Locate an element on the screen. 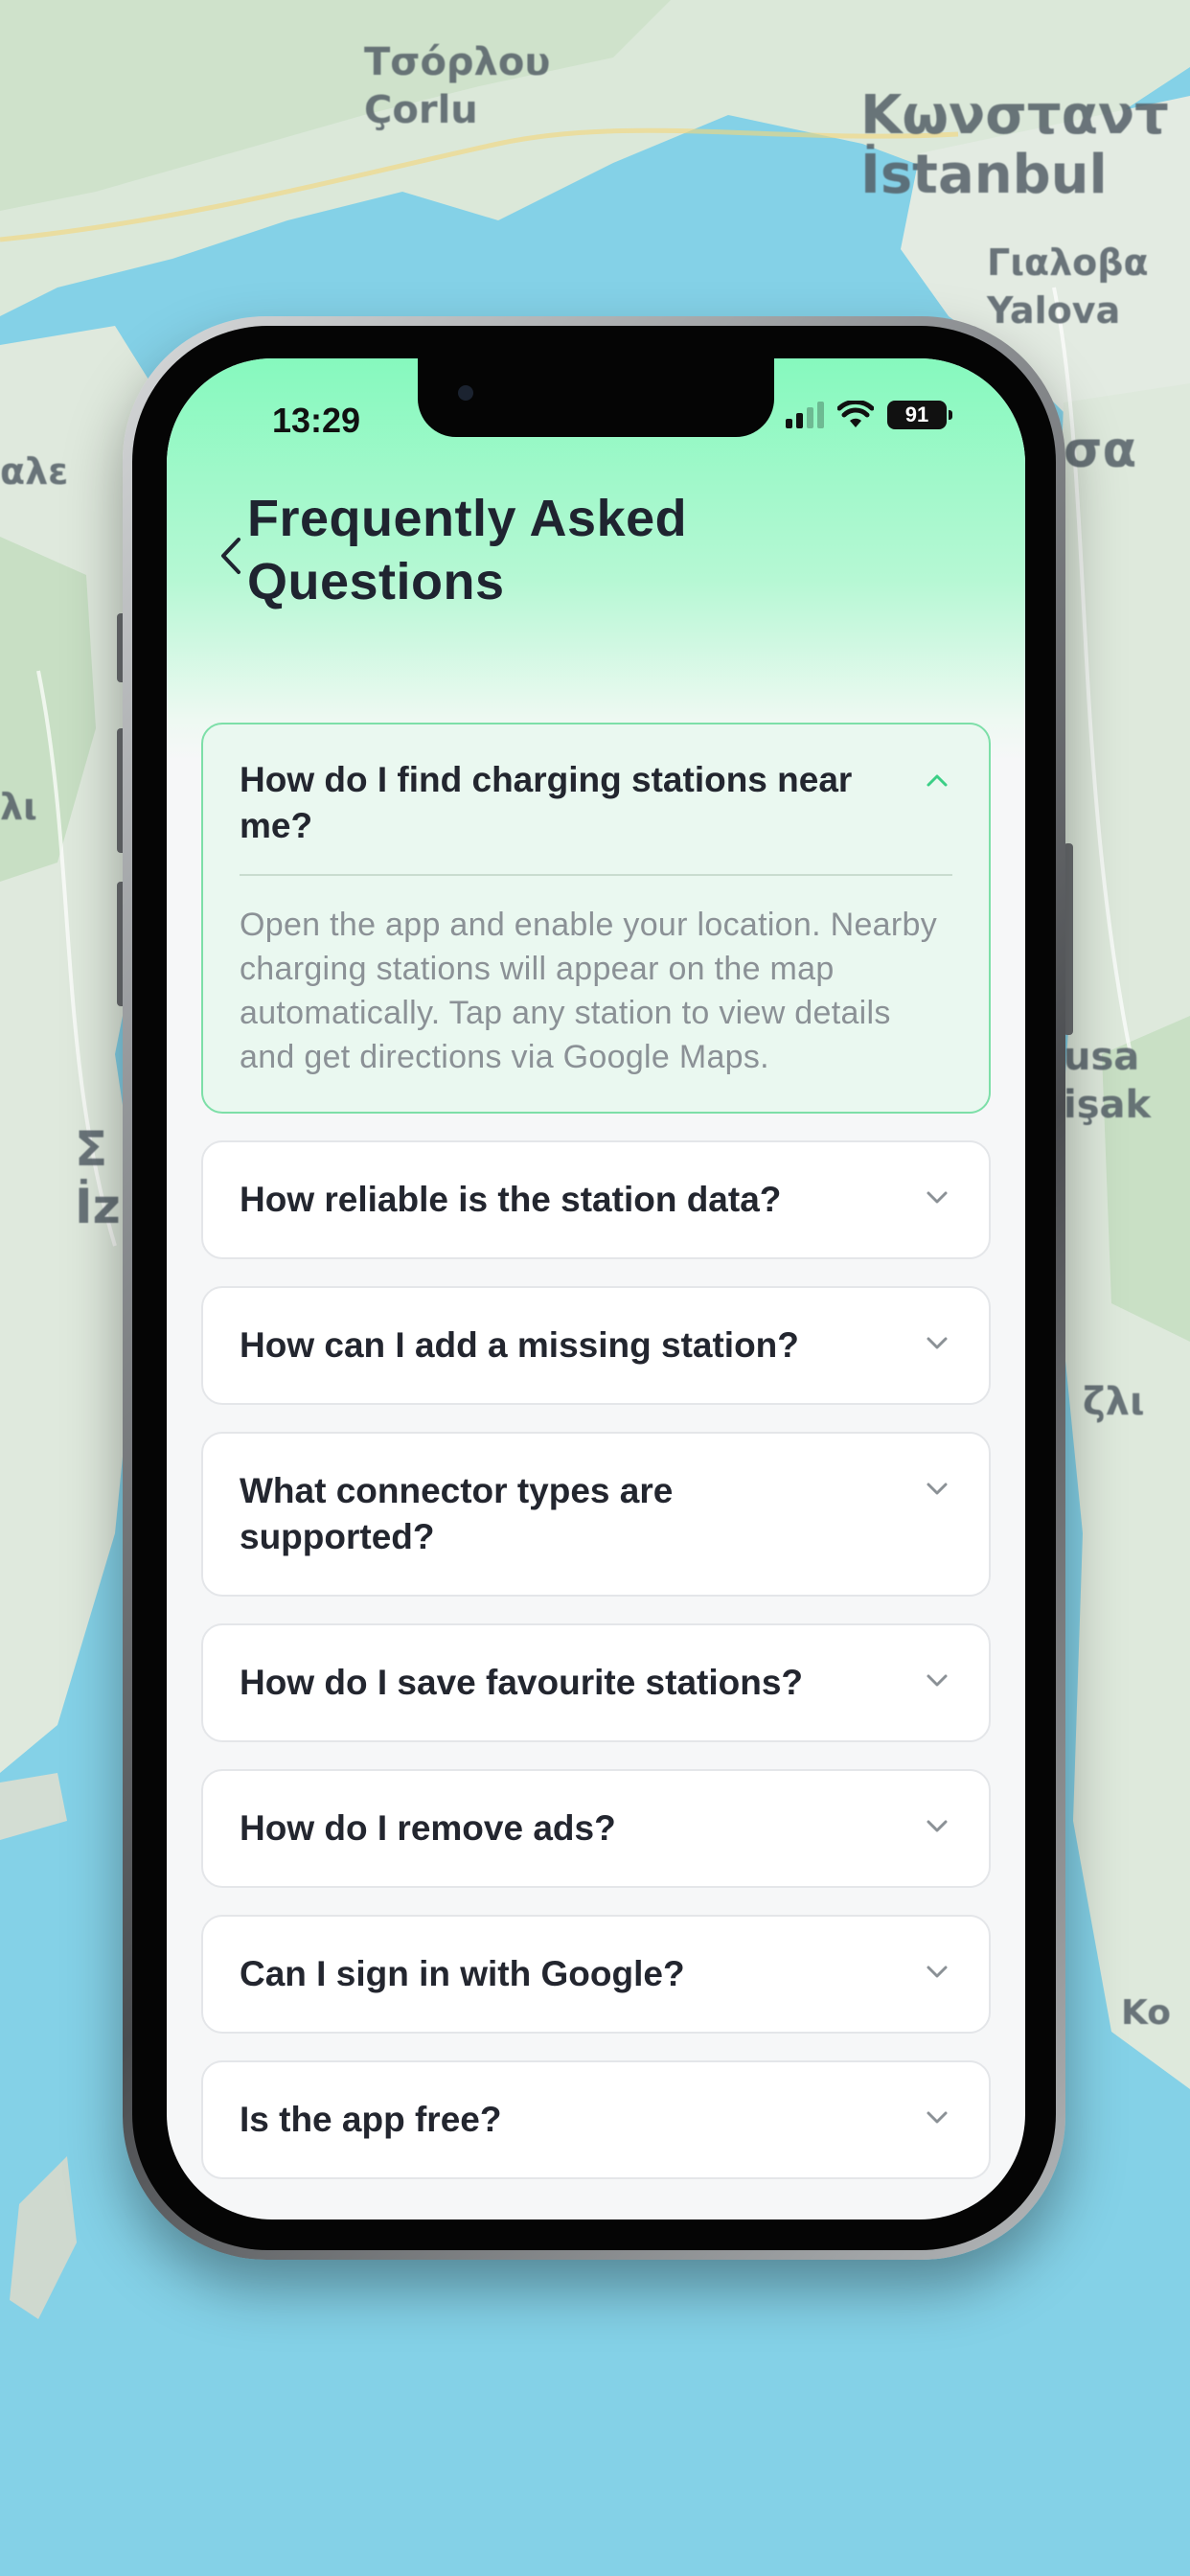 This screenshot has width=1190, height=2576. faq-question: What connector types are supported? is located at coordinates (596, 1514).